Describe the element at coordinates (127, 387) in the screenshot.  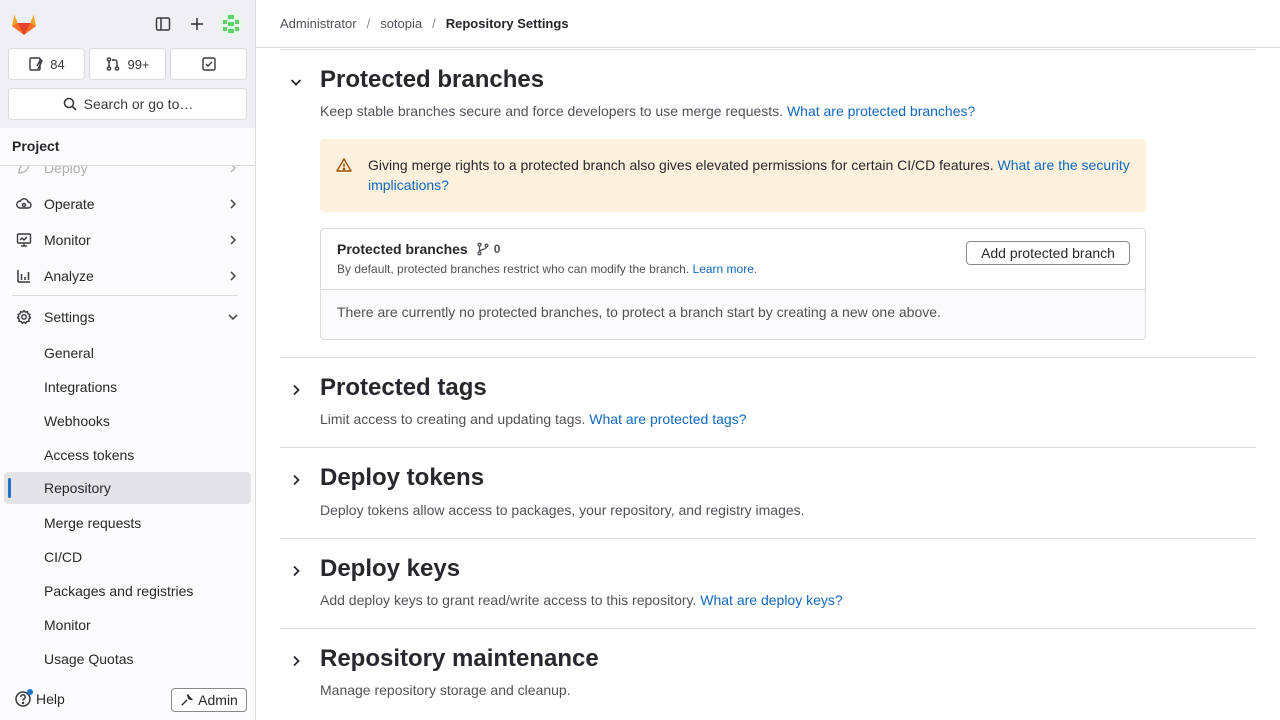
I see `sidebar-subitem-integrations: Integrations` at that location.